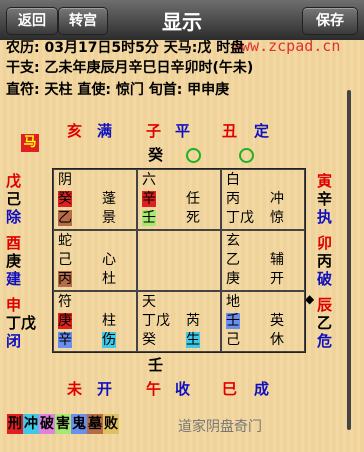 The width and height of the screenshot is (364, 452). Describe the element at coordinates (65, 241) in the screenshot. I see `palace-god: 蛇` at that location.